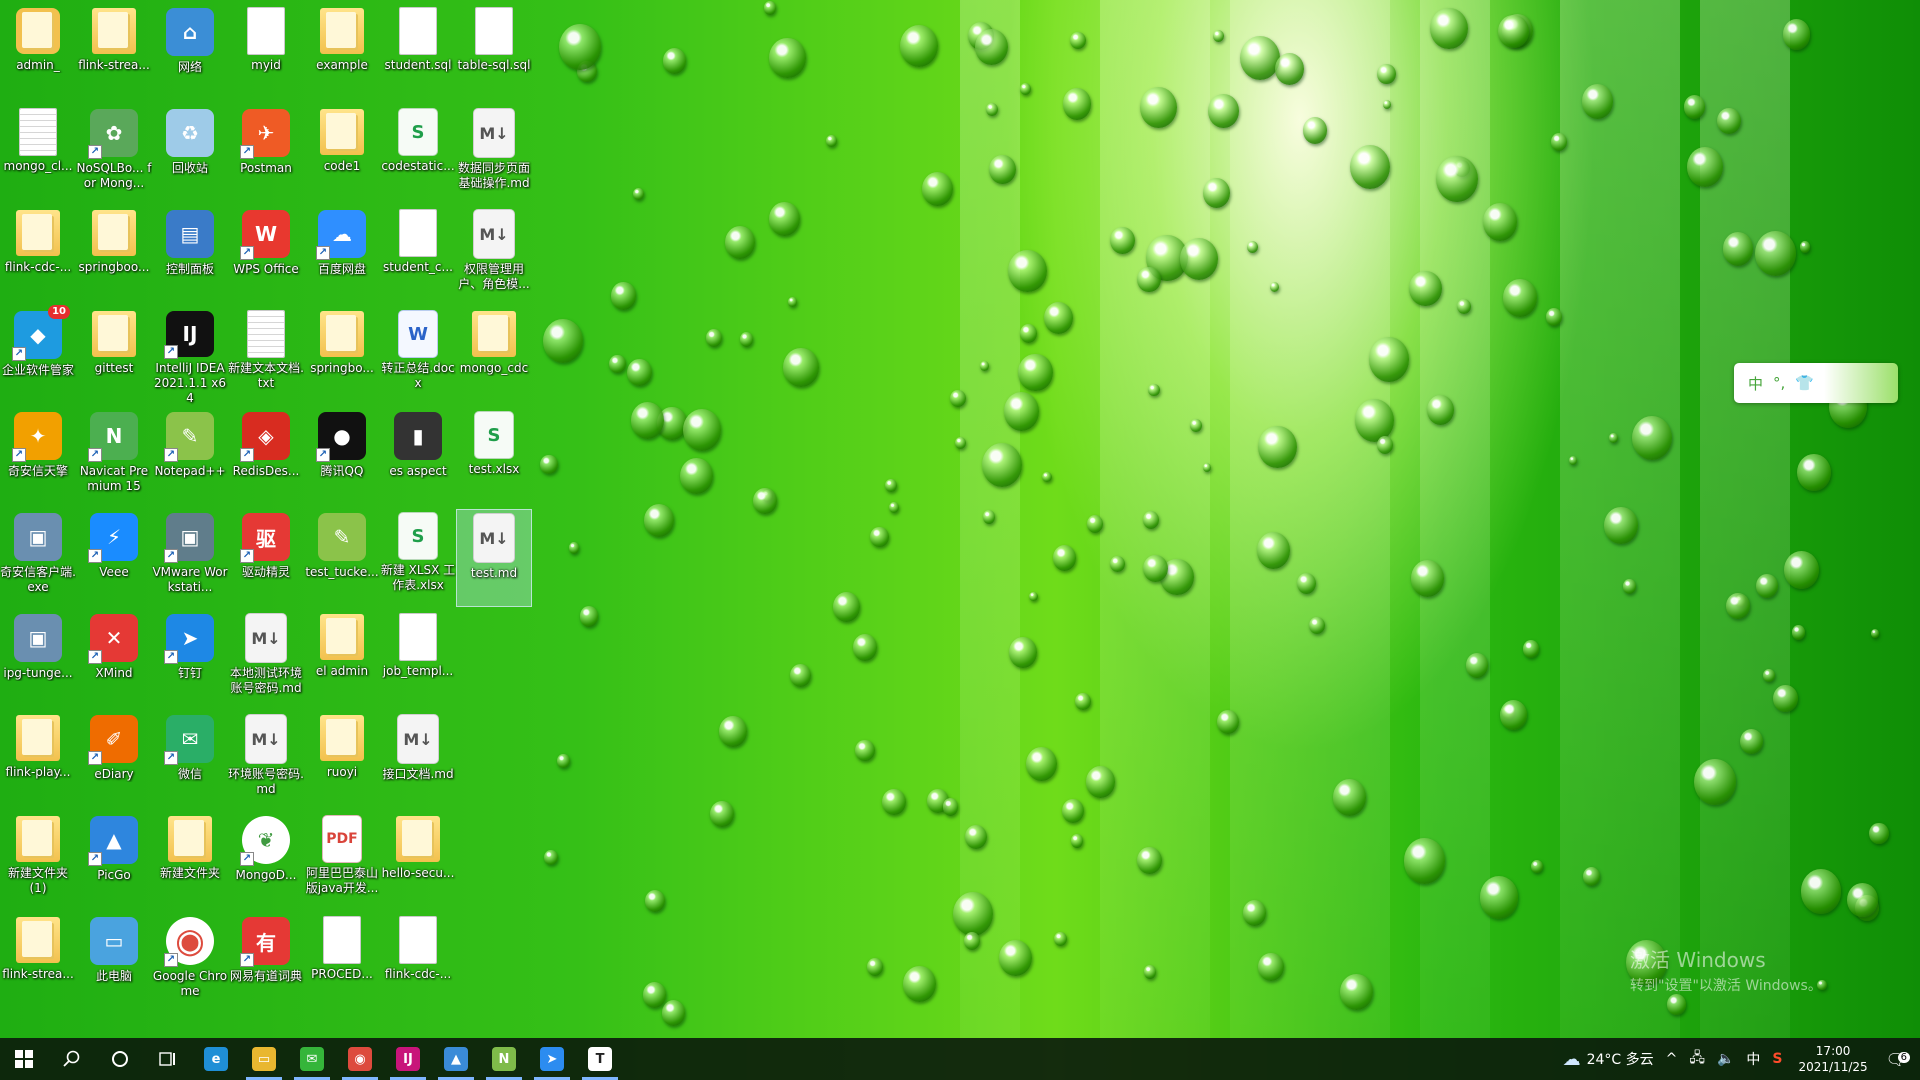 Image resolution: width=1920 pixels, height=1080 pixels. I want to click on desktop-icon: gittest, so click(114, 356).